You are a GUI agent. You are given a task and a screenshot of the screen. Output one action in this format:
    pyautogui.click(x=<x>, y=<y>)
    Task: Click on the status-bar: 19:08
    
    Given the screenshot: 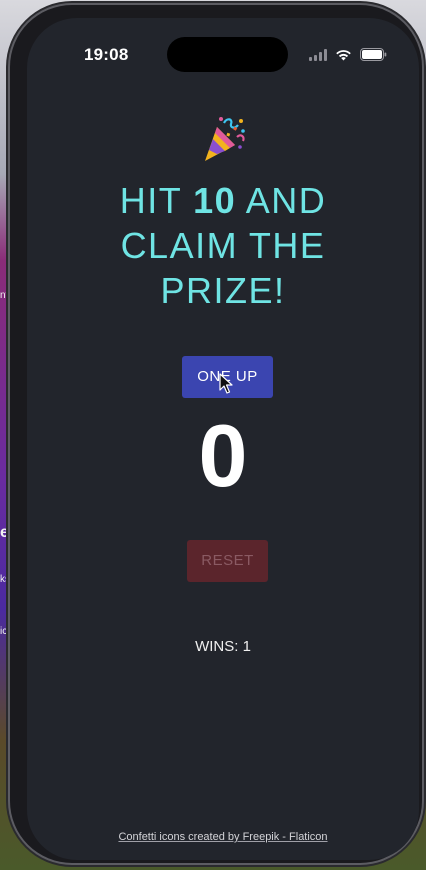 What is the action you would take?
    pyautogui.click(x=223, y=48)
    